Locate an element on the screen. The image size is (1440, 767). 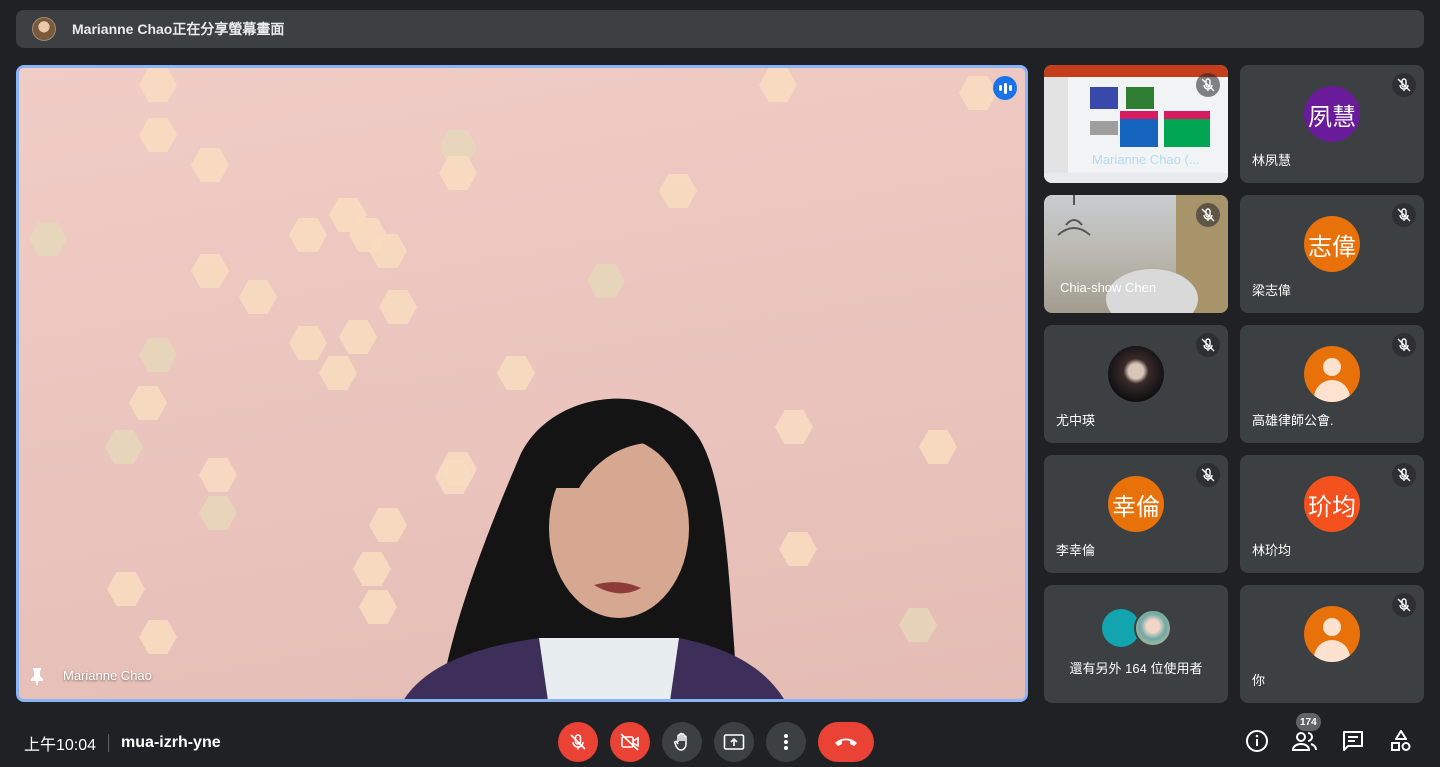
presenter-avatar is located at coordinates (44, 29).